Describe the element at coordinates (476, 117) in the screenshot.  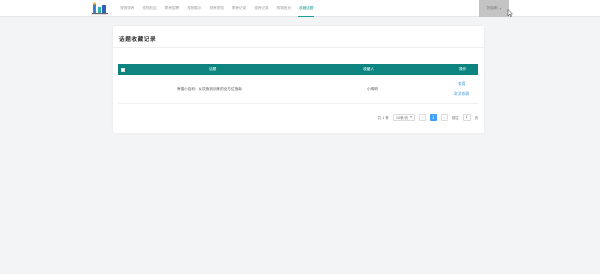
I see `goto-suffix: 页` at that location.